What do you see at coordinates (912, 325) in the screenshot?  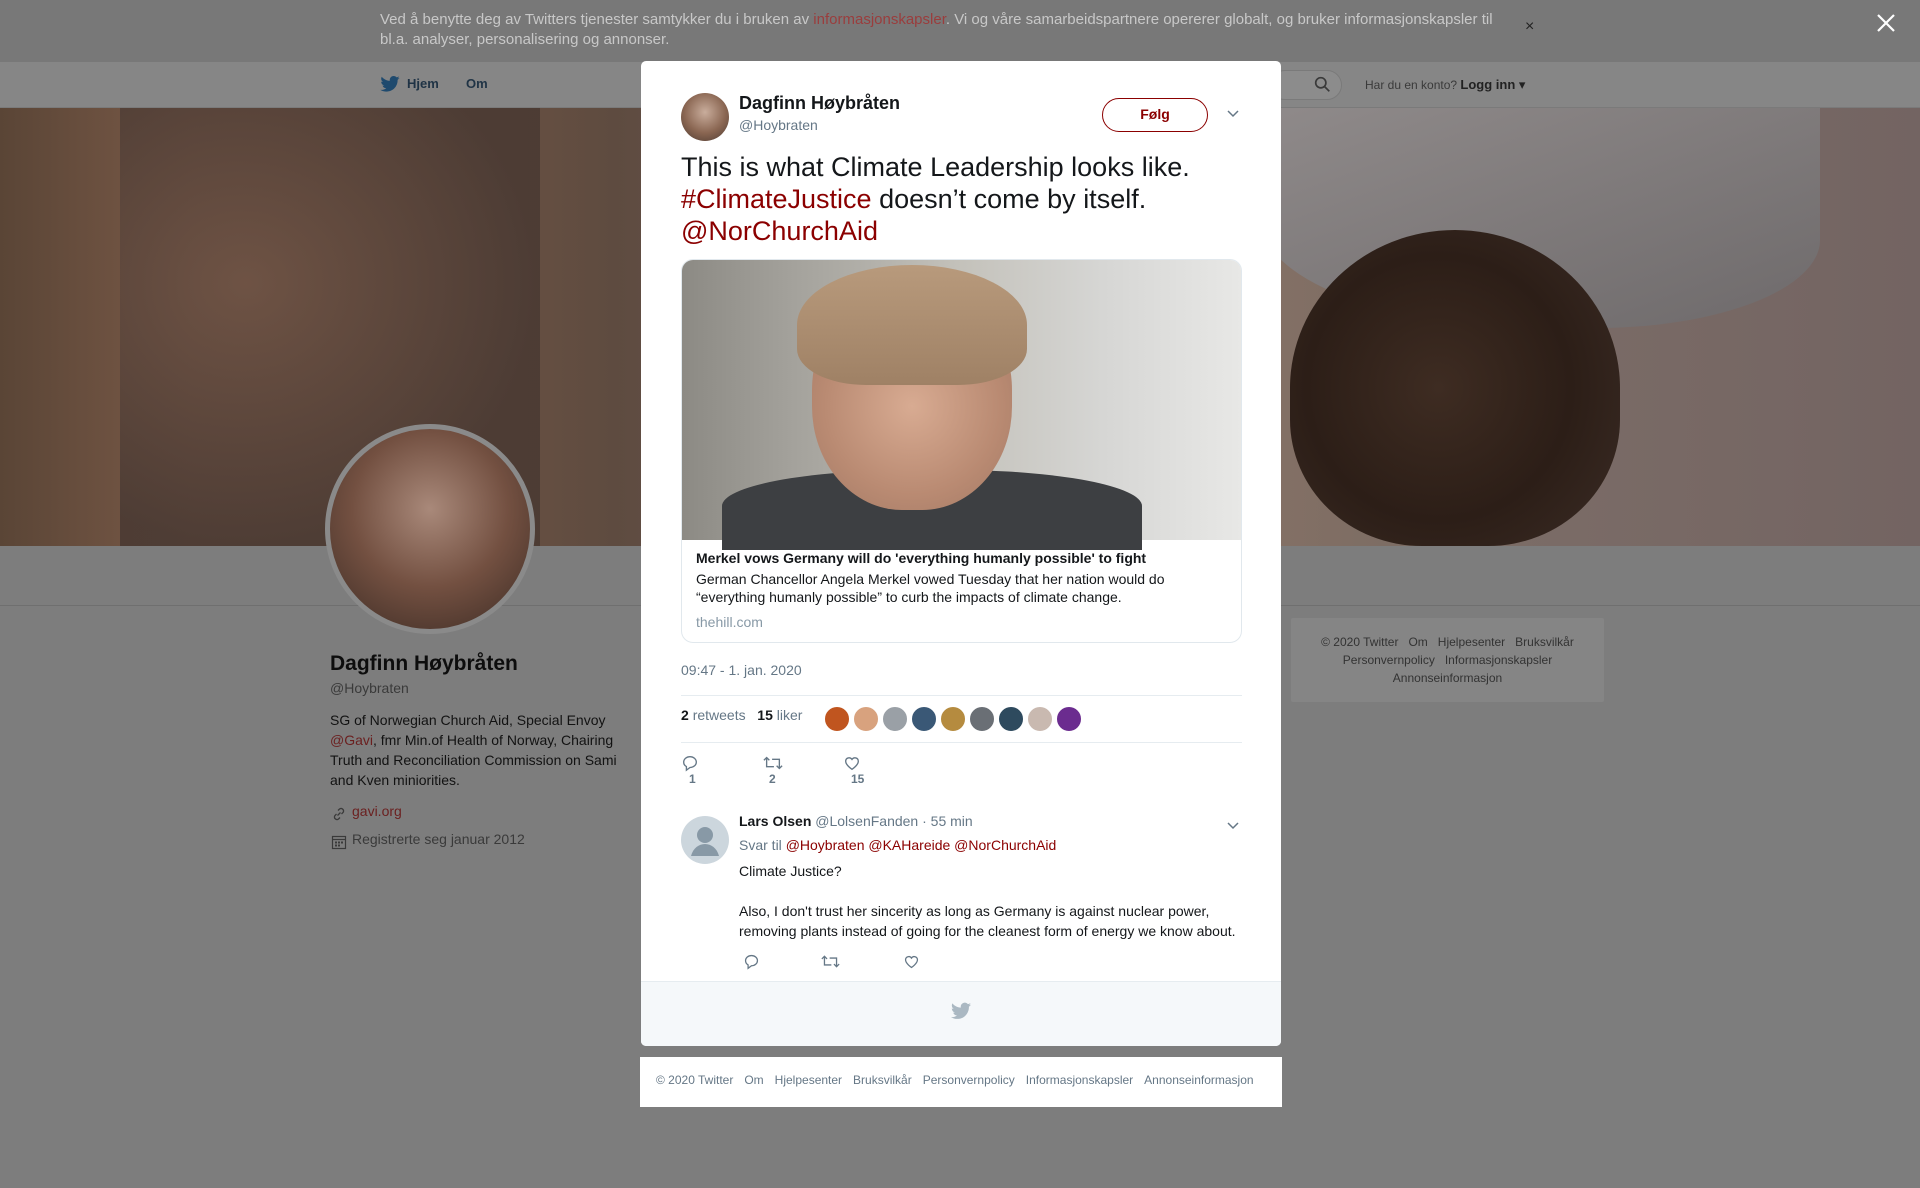 I see `card-photo-hair` at bounding box center [912, 325].